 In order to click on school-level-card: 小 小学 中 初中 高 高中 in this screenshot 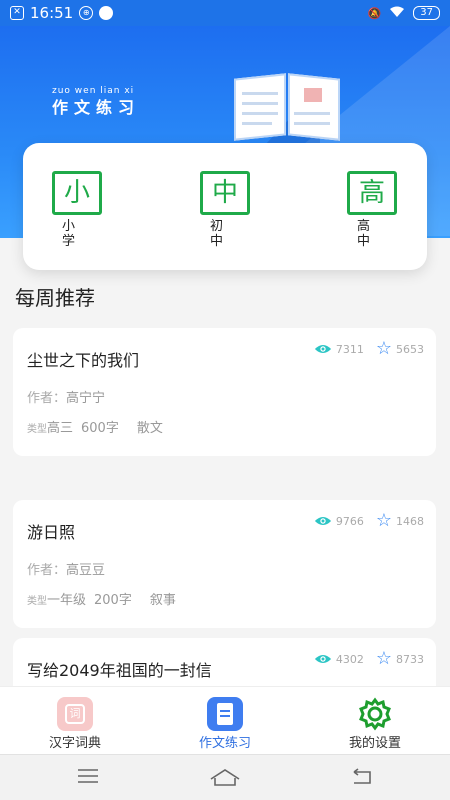, I will do `click(225, 206)`.